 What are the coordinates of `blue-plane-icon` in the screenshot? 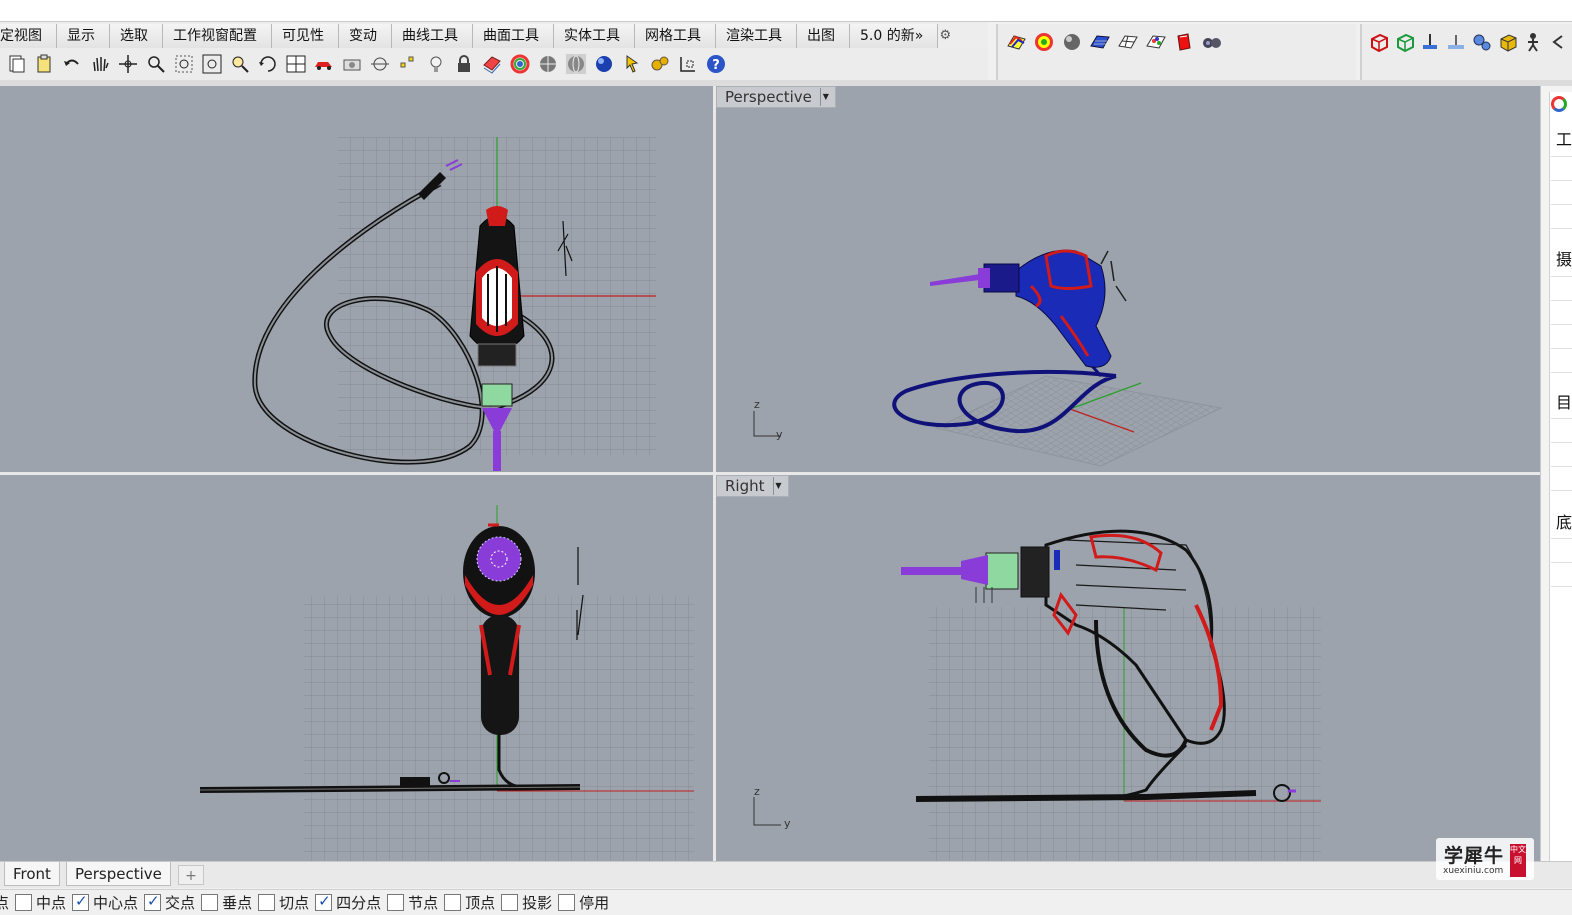 It's located at (1100, 42).